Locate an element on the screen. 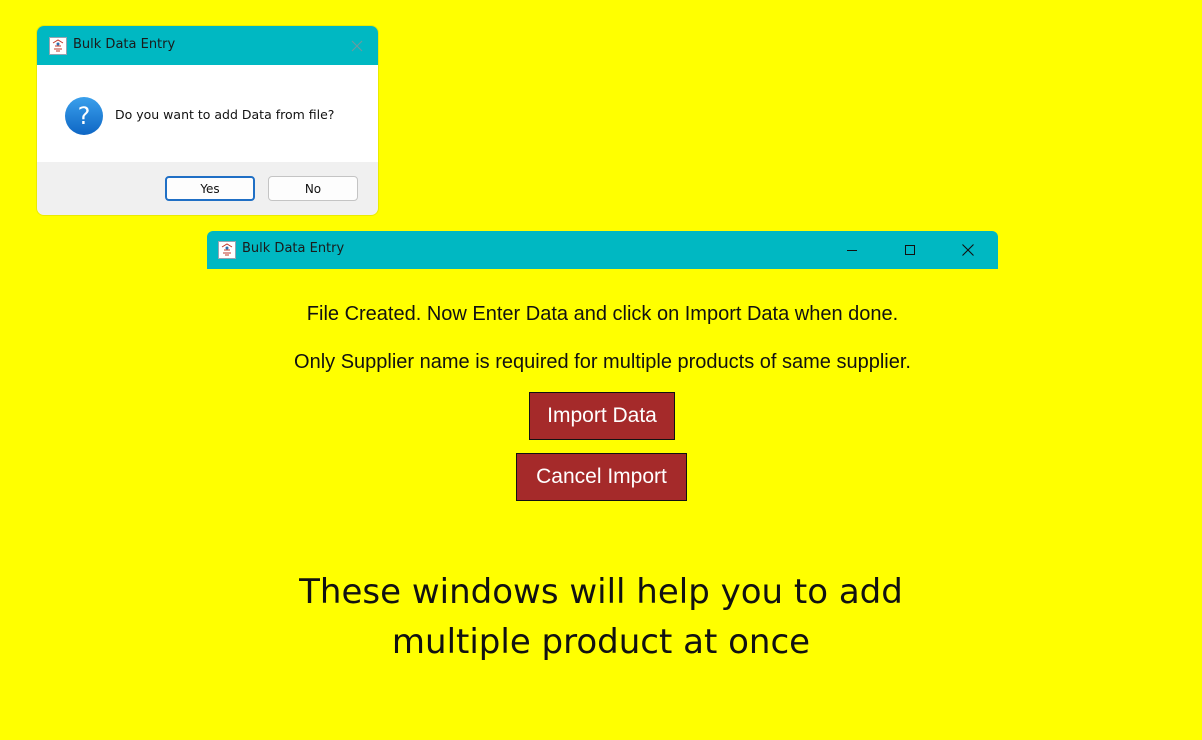 This screenshot has height=740, width=1202. dialog-content: ? Do you want to add Data from file? is located at coordinates (207, 113).